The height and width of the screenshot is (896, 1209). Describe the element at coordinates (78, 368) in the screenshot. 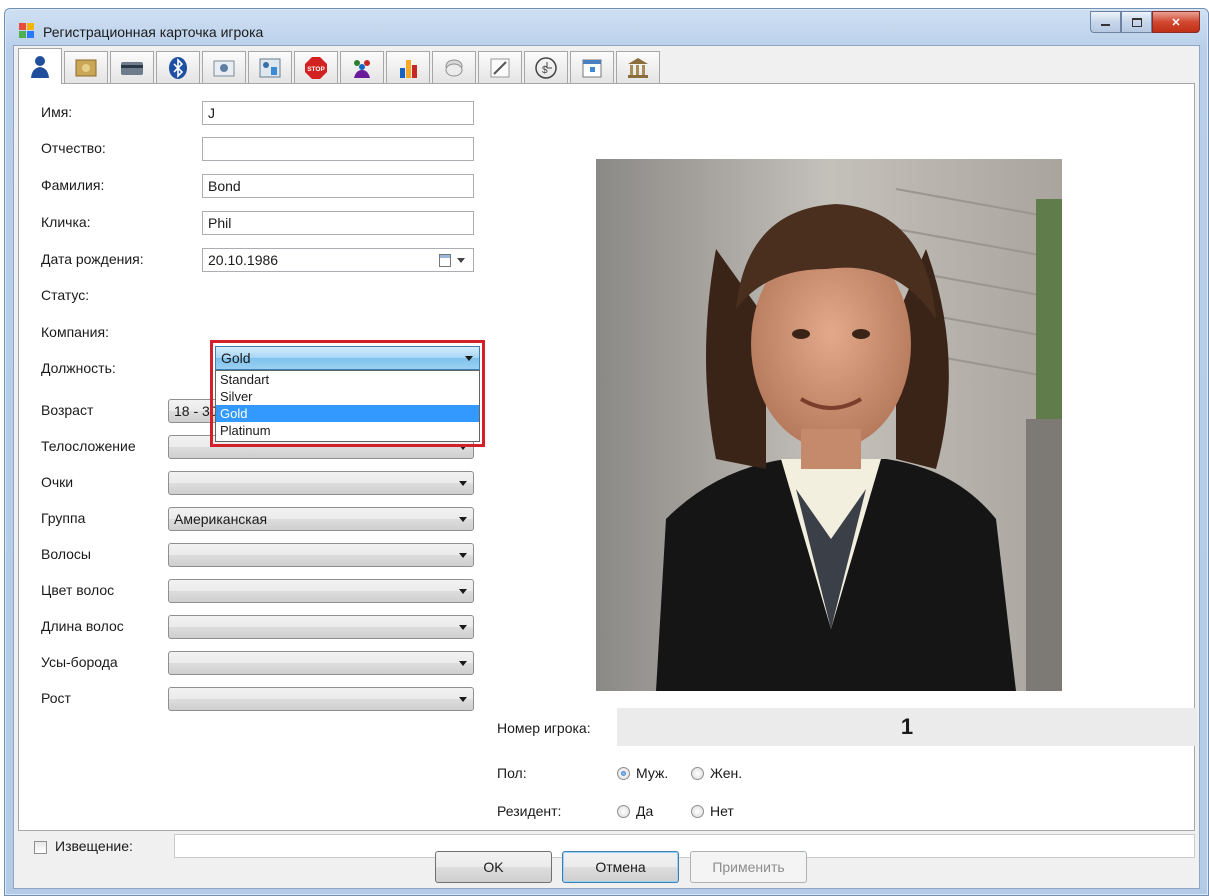

I see `position-label: Должность:` at that location.